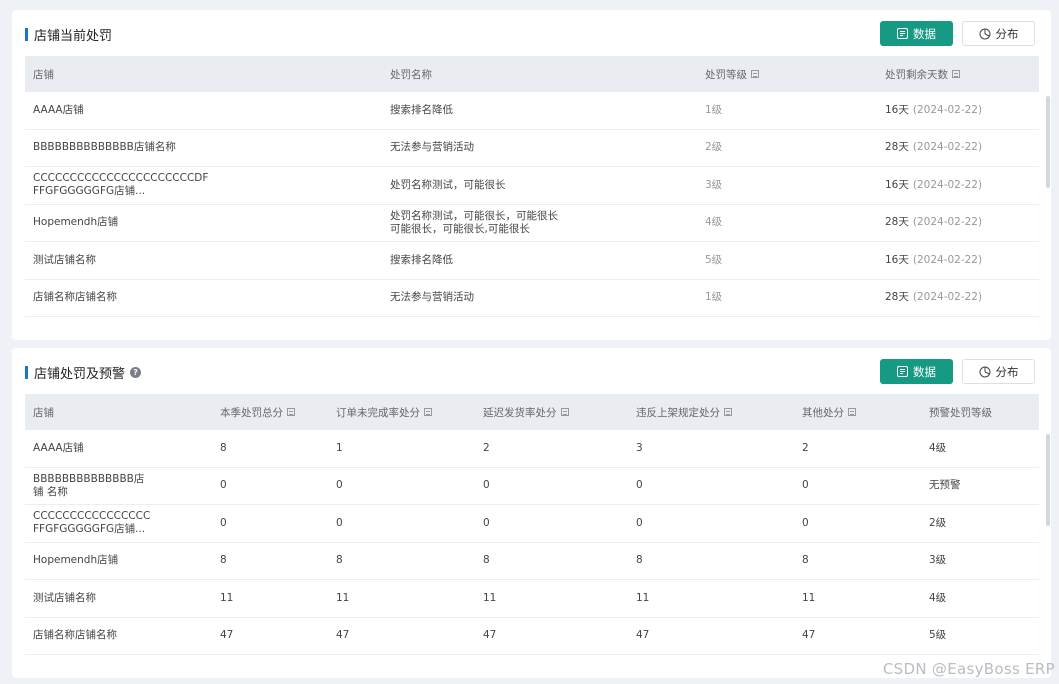  I want to click on table-cell: BBBBBBBBBBBBBB店铺名称, so click(104, 147).